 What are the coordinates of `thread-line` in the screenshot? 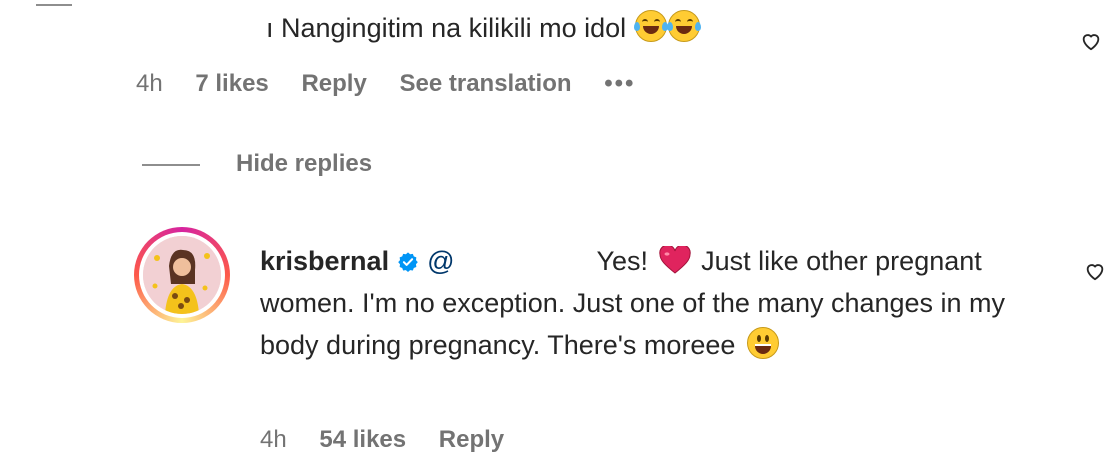 It's located at (54, 5).